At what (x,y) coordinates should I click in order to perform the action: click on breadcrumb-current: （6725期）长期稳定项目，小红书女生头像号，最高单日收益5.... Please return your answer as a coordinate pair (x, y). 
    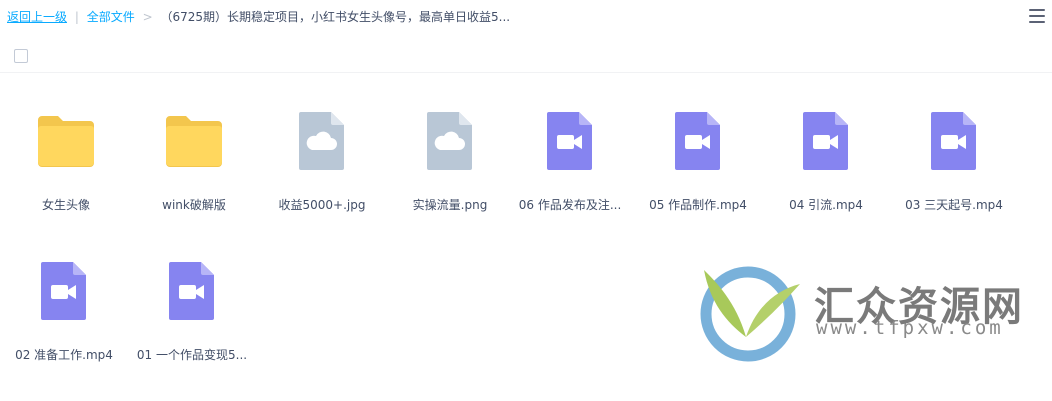
    Looking at the image, I should click on (335, 17).